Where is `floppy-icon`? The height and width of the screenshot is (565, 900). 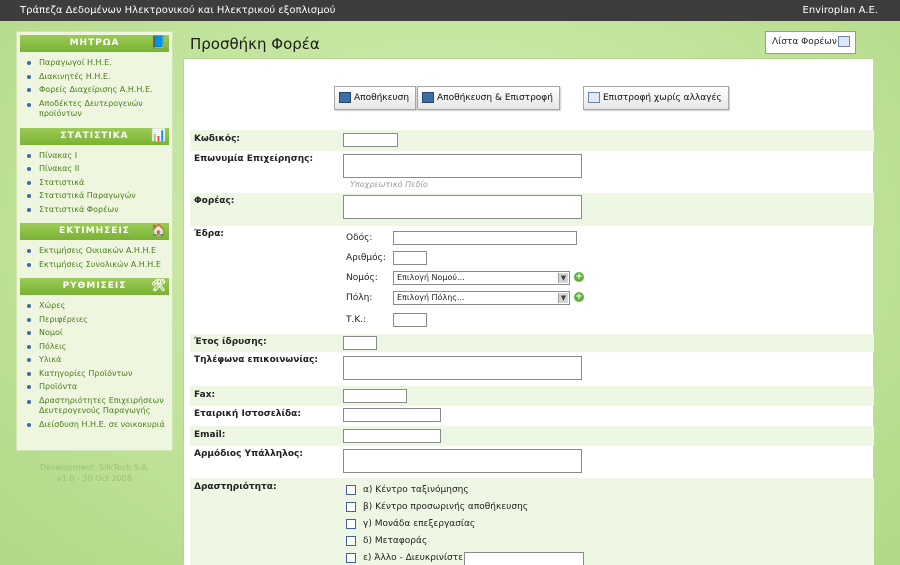
floppy-icon is located at coordinates (345, 97).